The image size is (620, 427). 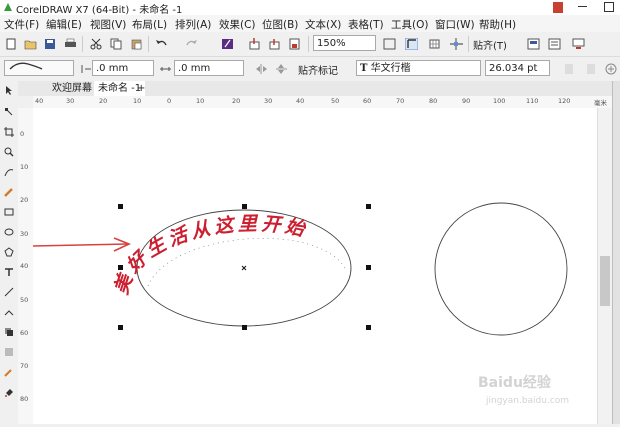 What do you see at coordinates (136, 44) in the screenshot?
I see `paste-icon` at bounding box center [136, 44].